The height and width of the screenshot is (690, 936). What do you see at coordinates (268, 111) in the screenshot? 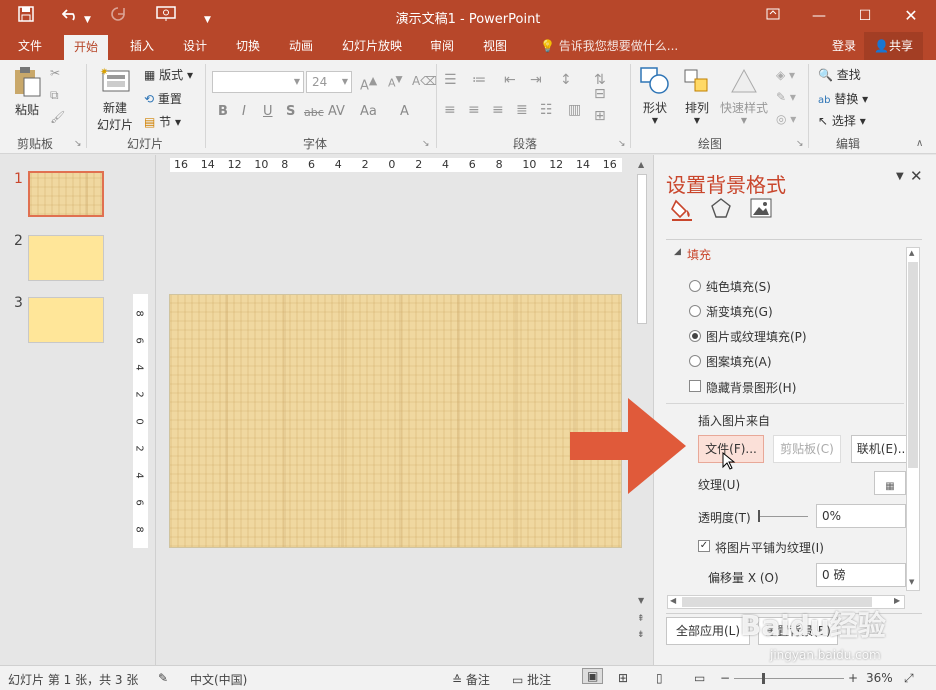
I see `underline-button: U` at bounding box center [268, 111].